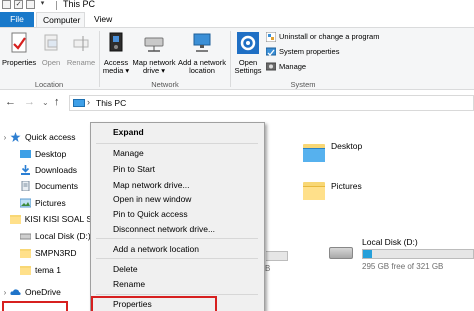 The image size is (474, 311). What do you see at coordinates (81, 49) in the screenshot?
I see `rename-button: Rename` at bounding box center [81, 49].